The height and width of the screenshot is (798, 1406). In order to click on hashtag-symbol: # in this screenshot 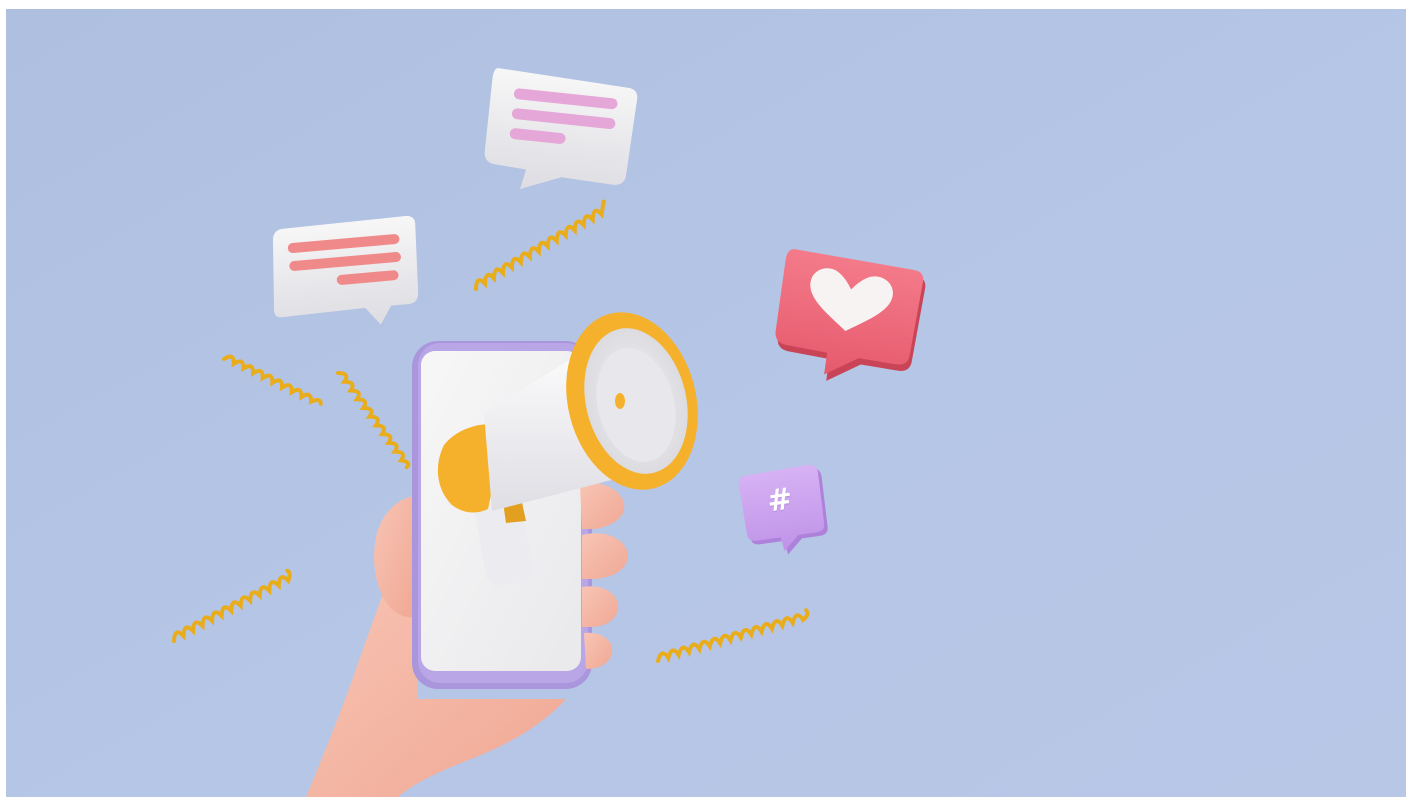, I will do `click(780, 500)`.